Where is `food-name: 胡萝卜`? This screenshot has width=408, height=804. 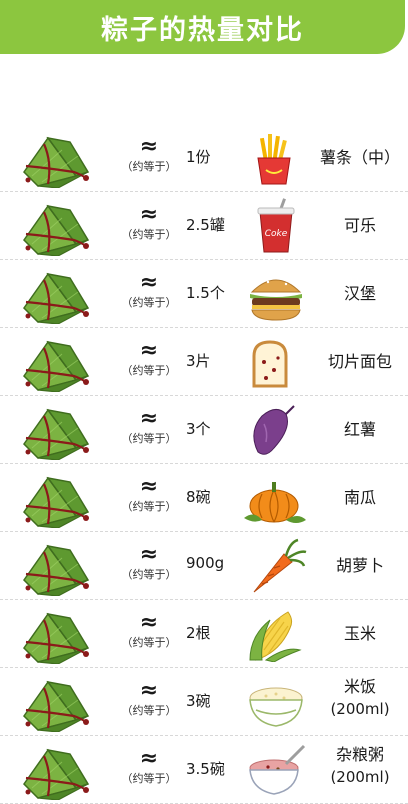
food-name: 胡萝卜 is located at coordinates (360, 564).